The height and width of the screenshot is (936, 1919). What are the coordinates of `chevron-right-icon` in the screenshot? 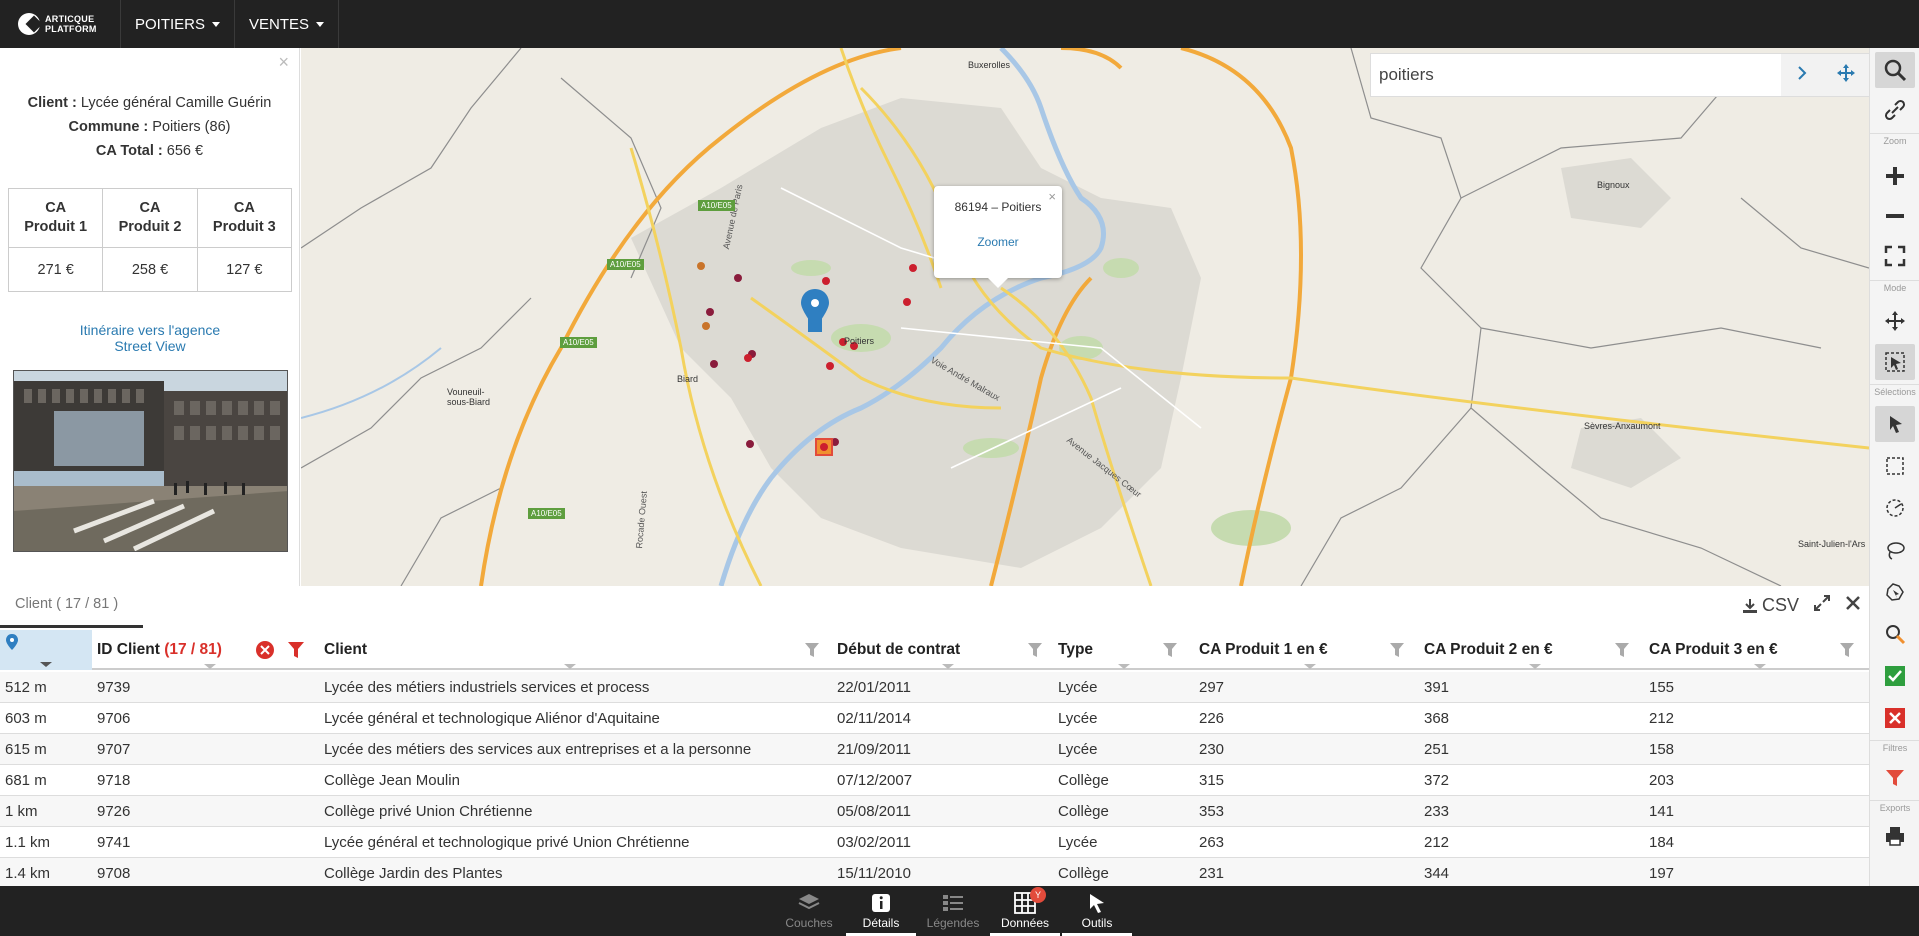 It's located at (1802, 75).